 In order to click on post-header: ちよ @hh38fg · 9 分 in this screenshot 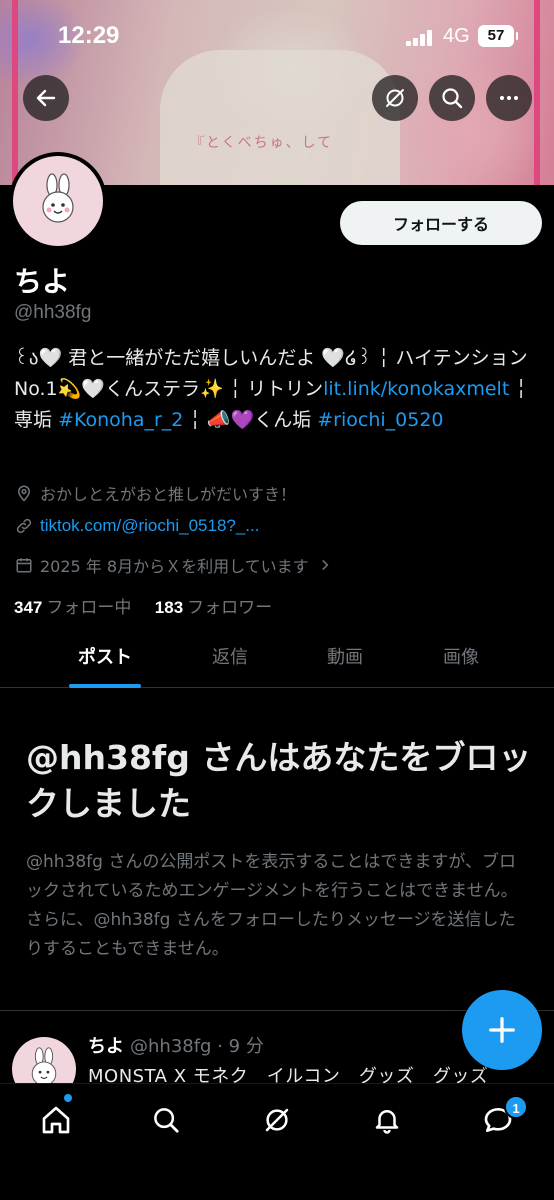, I will do `click(176, 1045)`.